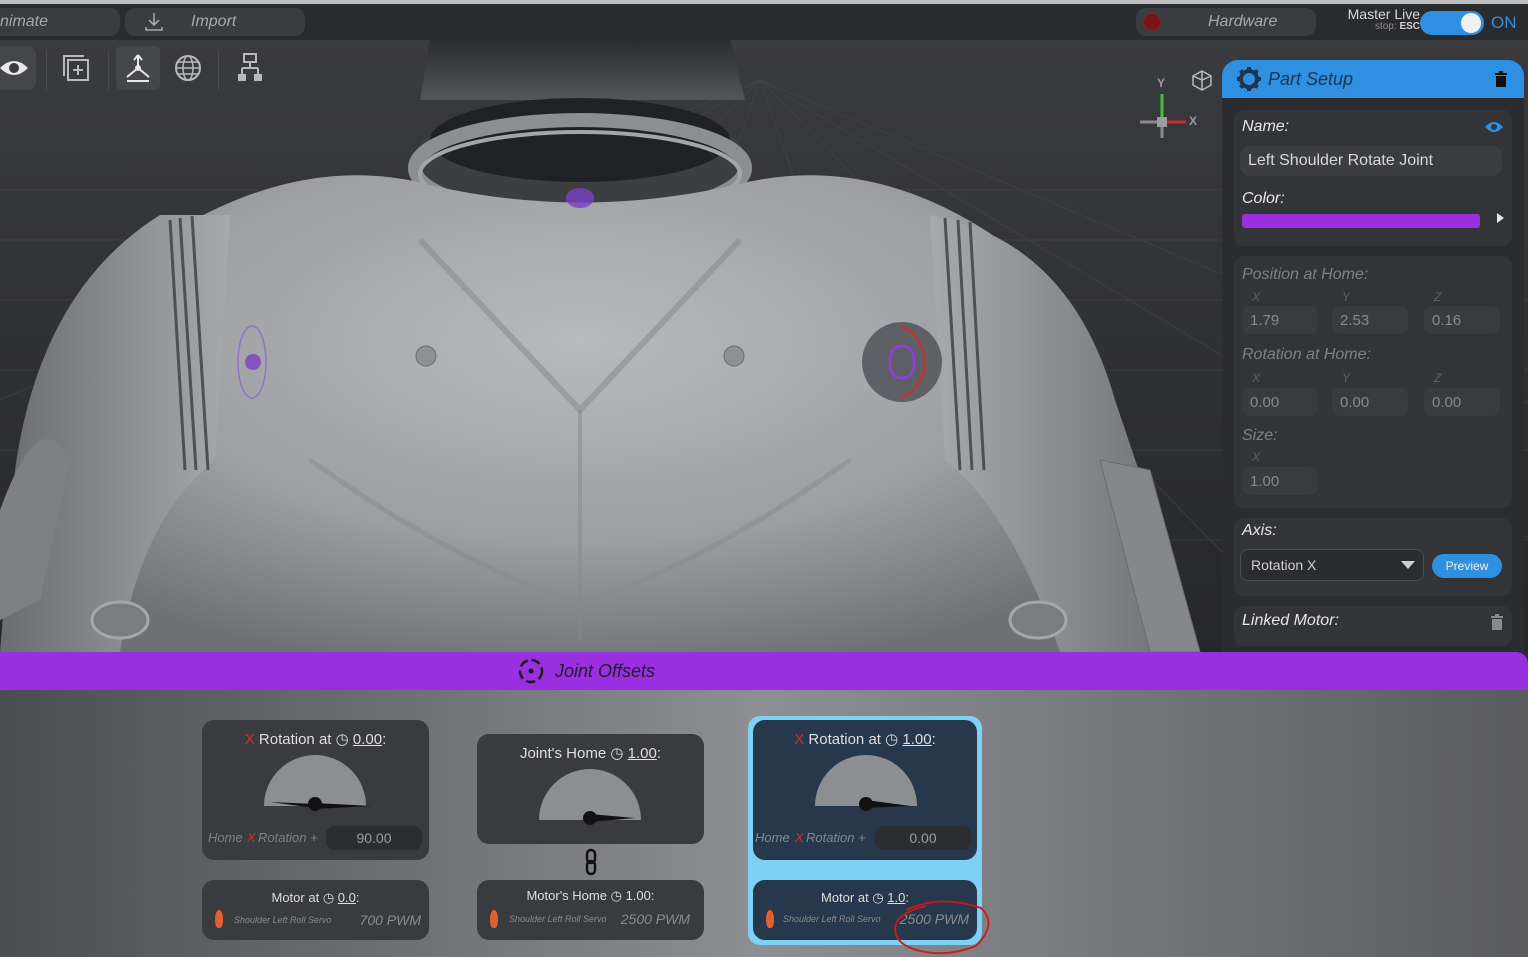 The image size is (1528, 957). I want to click on preview-button: Preview, so click(1467, 566).